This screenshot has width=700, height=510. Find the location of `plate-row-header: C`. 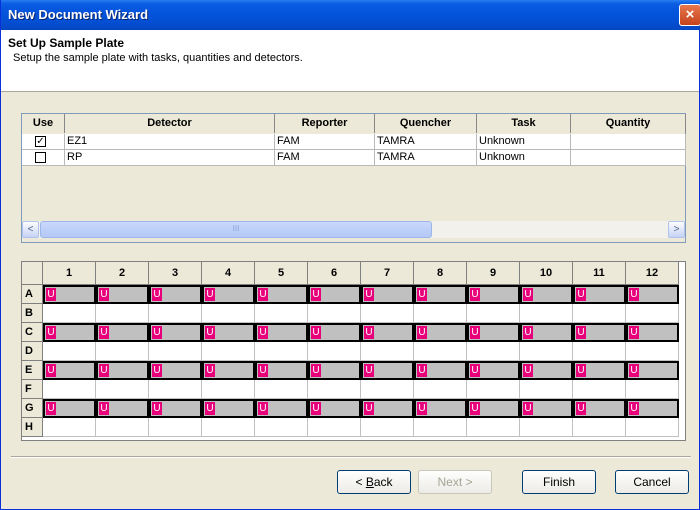

plate-row-header: C is located at coordinates (32, 332).